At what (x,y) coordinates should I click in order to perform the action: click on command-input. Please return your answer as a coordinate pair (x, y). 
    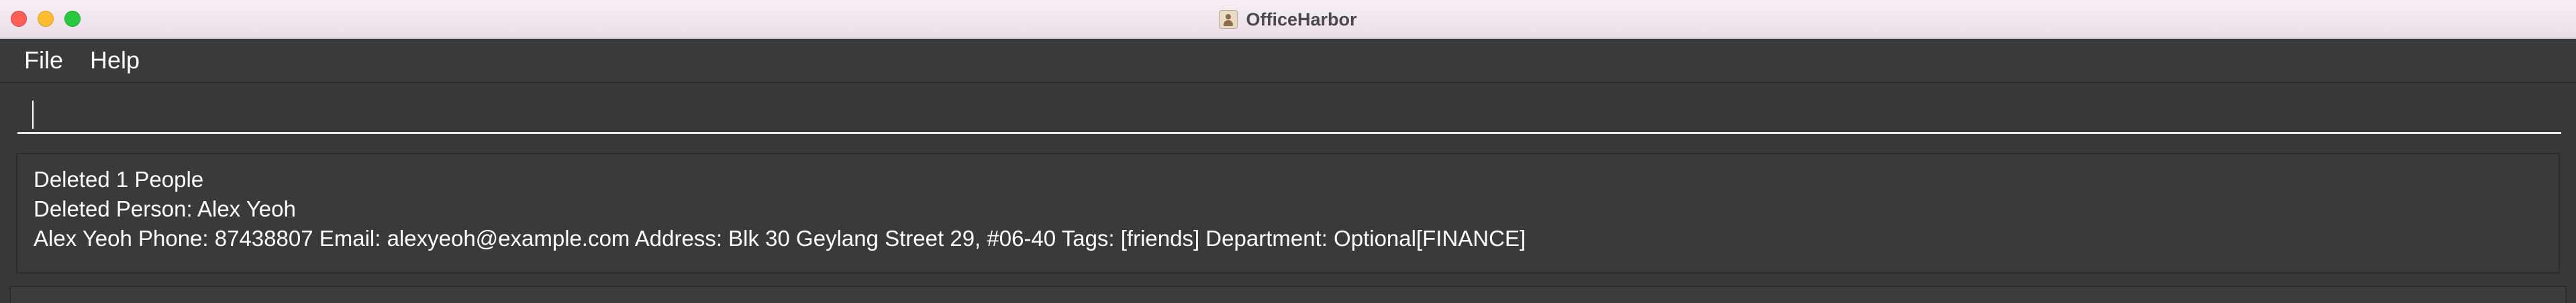
    Looking at the image, I should click on (1289, 113).